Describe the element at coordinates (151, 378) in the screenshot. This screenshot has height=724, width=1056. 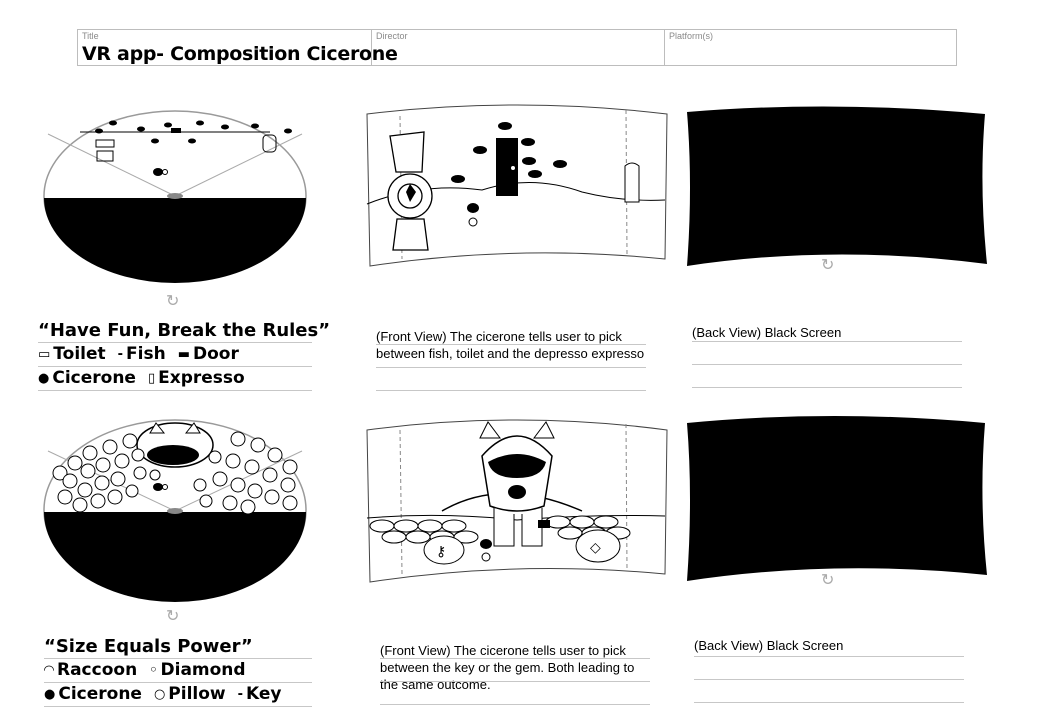
I see `expresso-icon: ▯` at that location.